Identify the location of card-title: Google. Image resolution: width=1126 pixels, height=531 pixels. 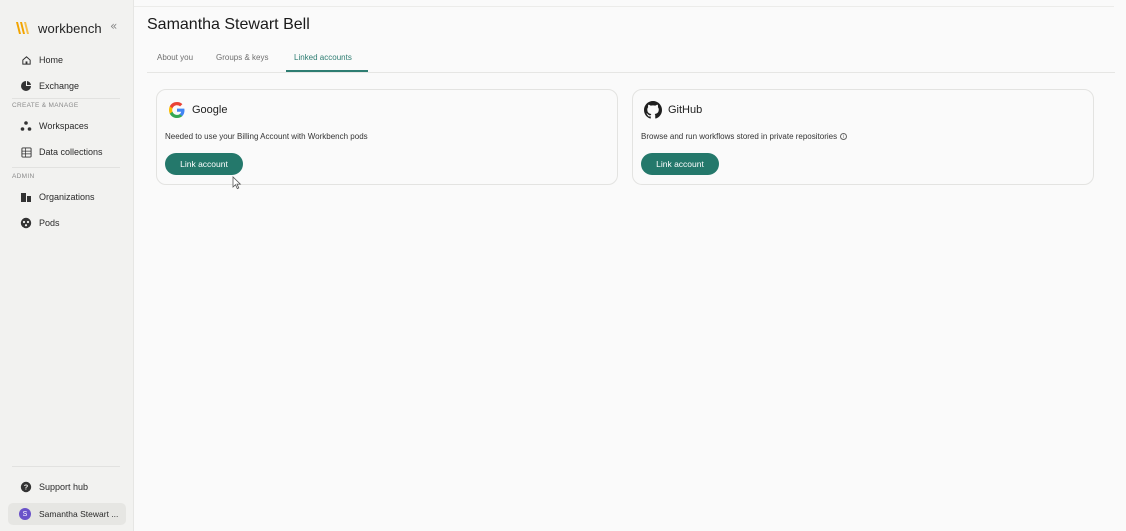
(210, 110).